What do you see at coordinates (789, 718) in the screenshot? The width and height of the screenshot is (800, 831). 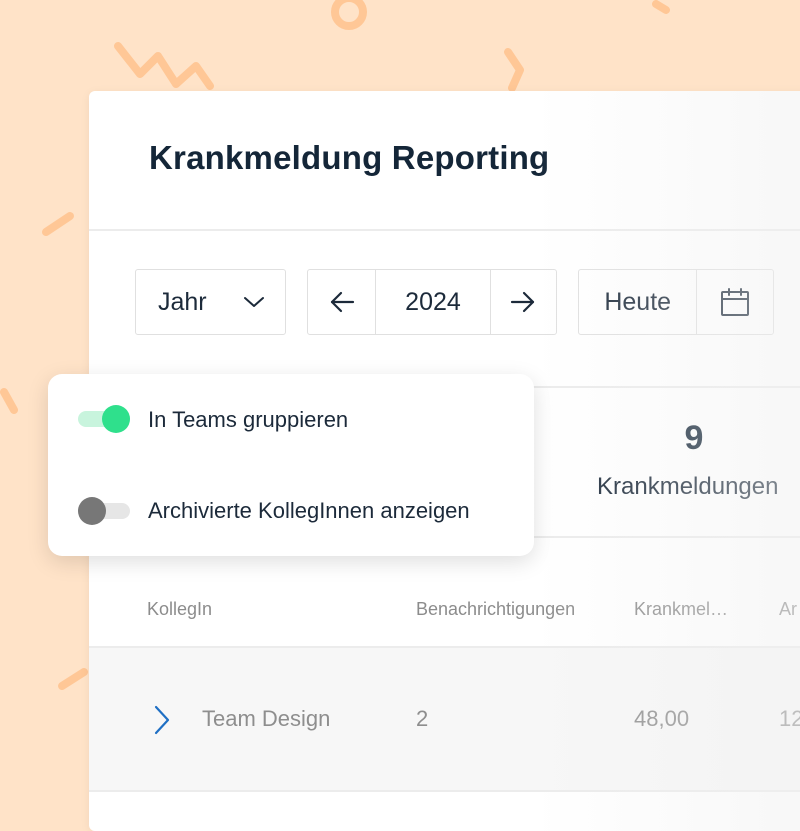 I see `row-other: 12` at bounding box center [789, 718].